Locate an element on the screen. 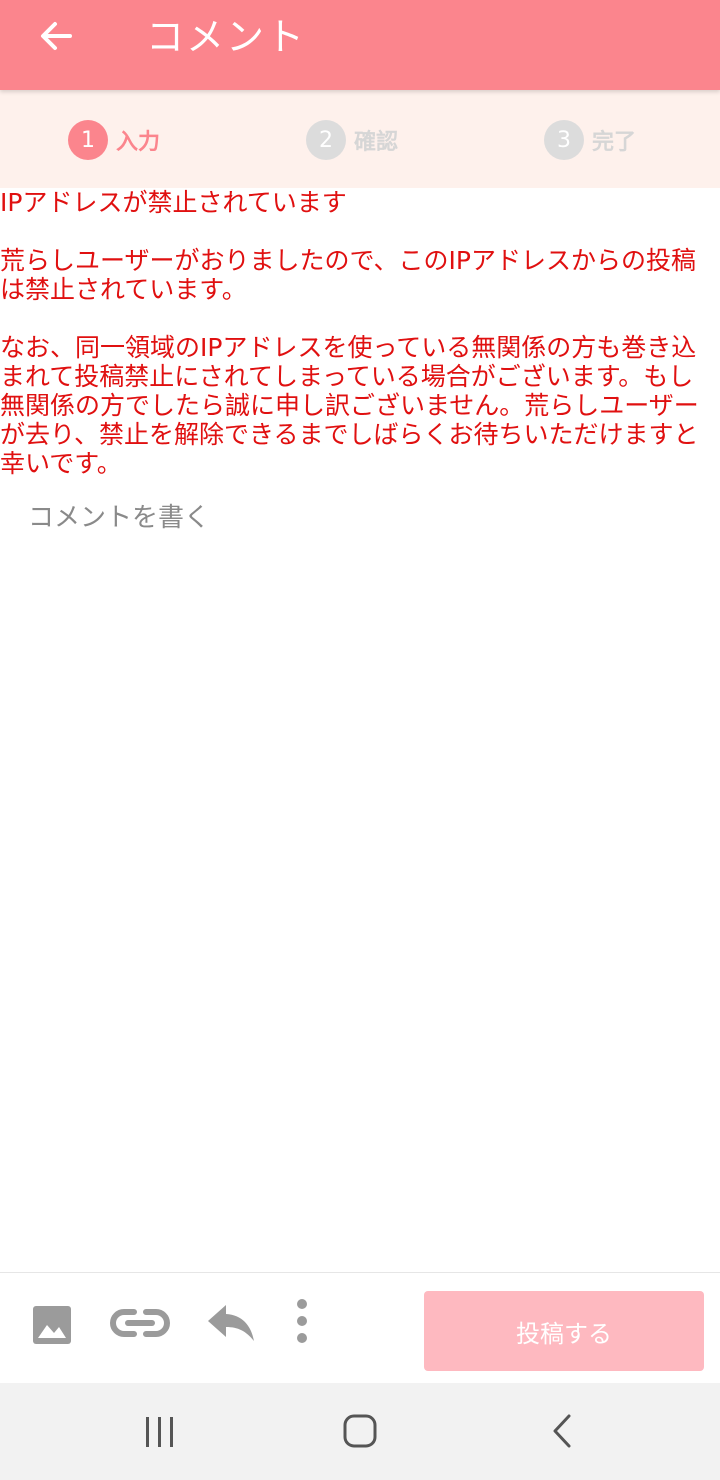 The width and height of the screenshot is (720, 1480). step-label: 確認 is located at coordinates (376, 142).